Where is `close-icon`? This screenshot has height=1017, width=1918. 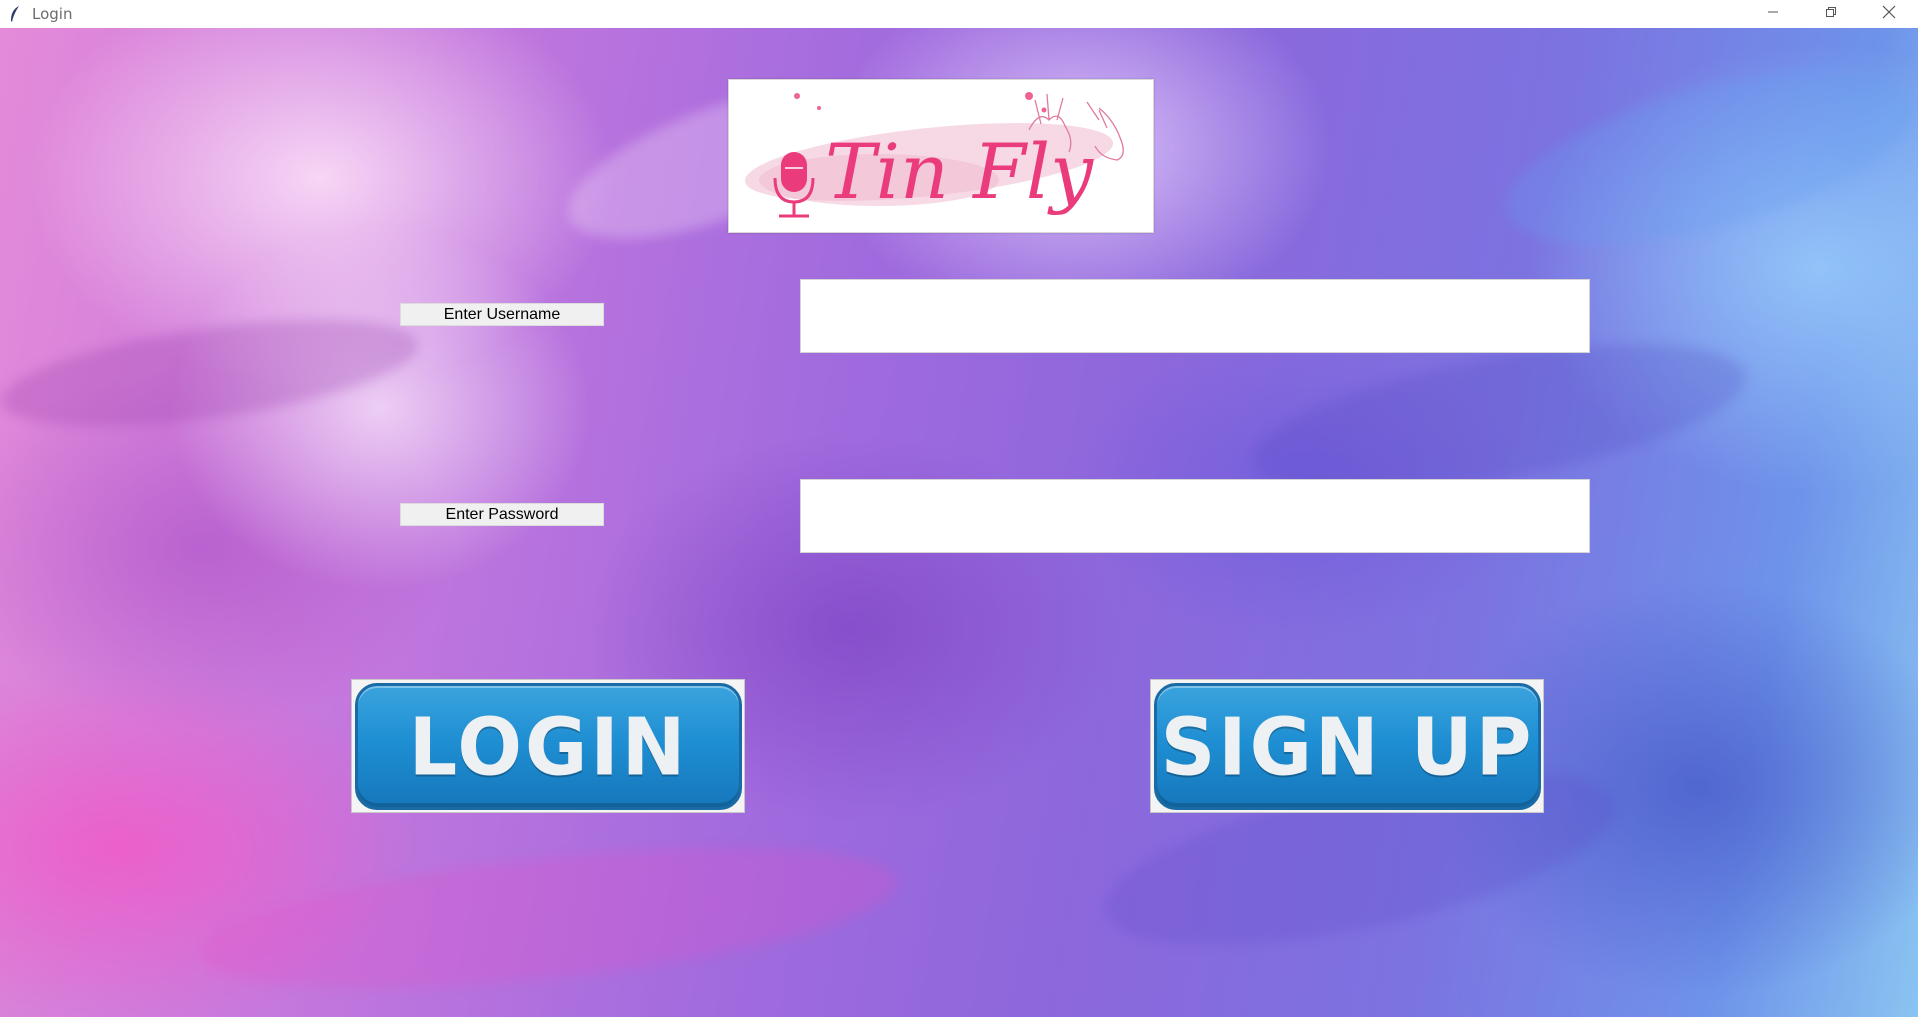
close-icon is located at coordinates (1889, 14).